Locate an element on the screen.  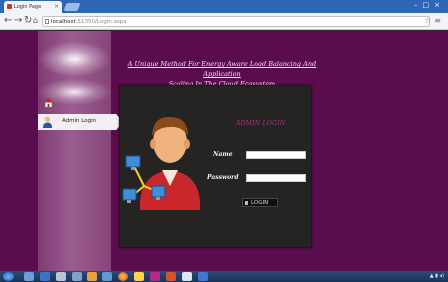
toolbar-menu: ☆≡ is located at coordinates (434, 20).